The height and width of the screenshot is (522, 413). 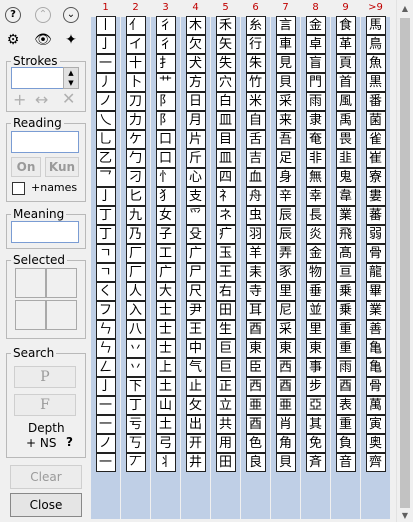 What do you see at coordinates (225, 405) in the screenshot?
I see `radical-cell: 立` at bounding box center [225, 405].